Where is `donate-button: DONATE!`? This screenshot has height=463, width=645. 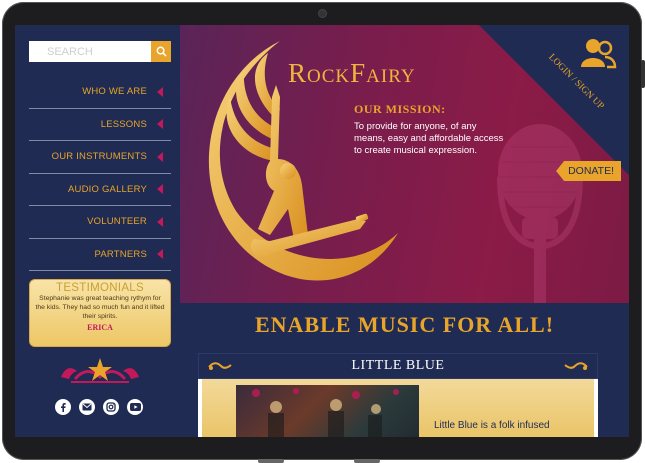 donate-button: DONATE! is located at coordinates (588, 171).